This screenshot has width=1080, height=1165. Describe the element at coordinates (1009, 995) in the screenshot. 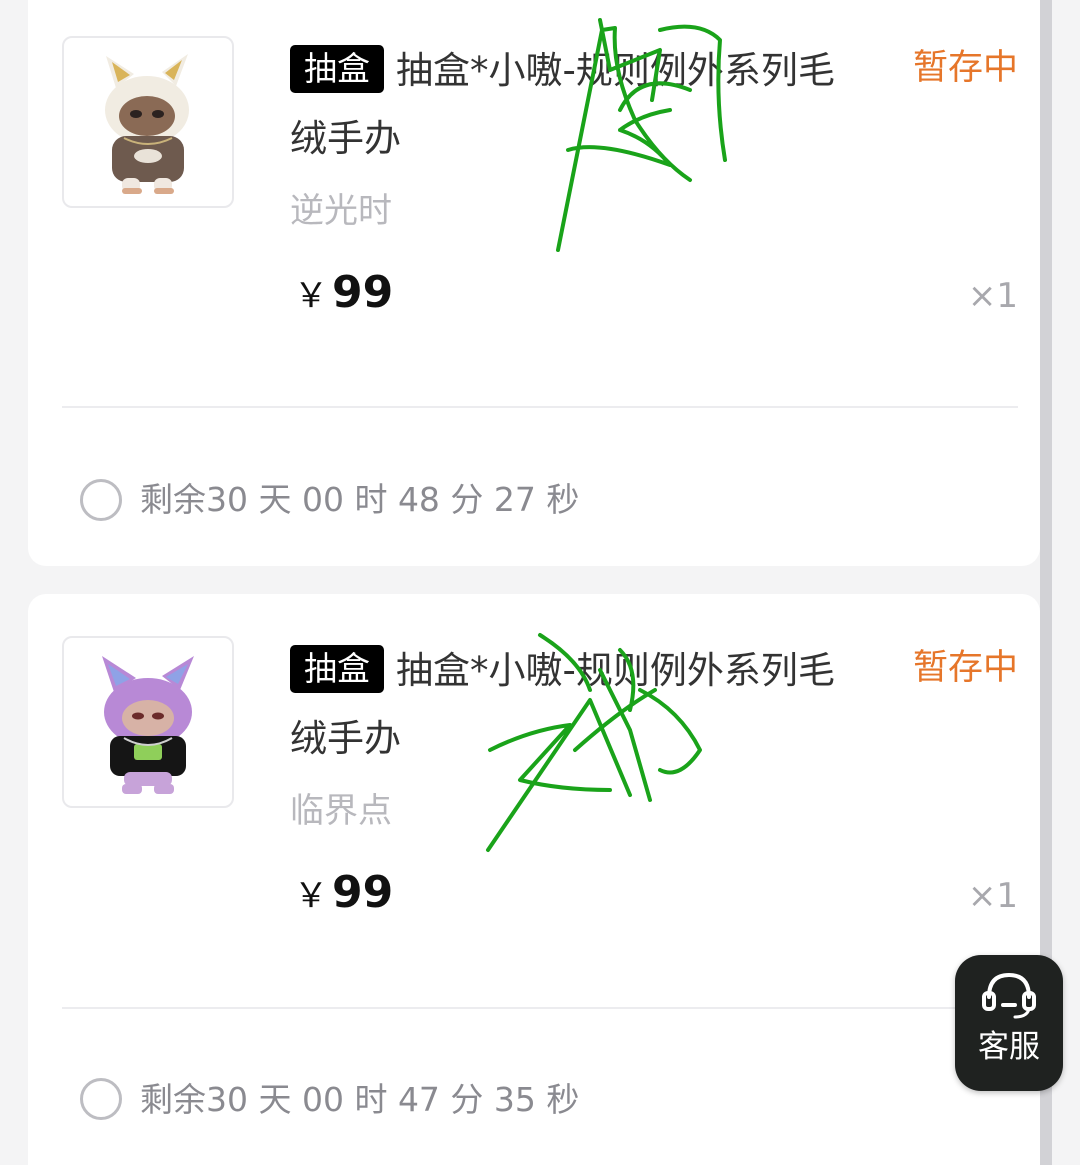

I see `headset-icon` at that location.